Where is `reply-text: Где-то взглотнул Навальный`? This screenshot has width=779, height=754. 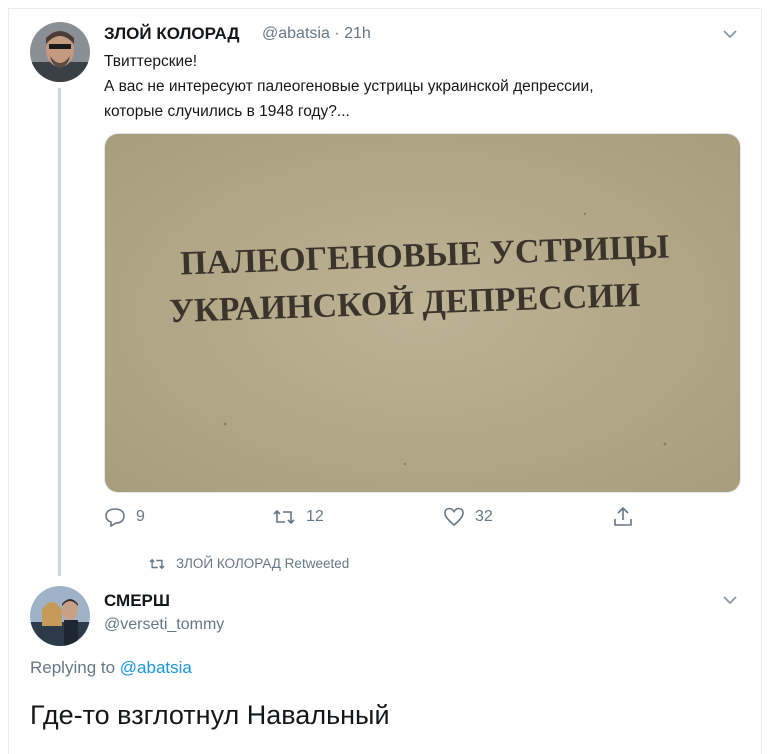 reply-text: Где-то взглотнул Навальный is located at coordinates (210, 715).